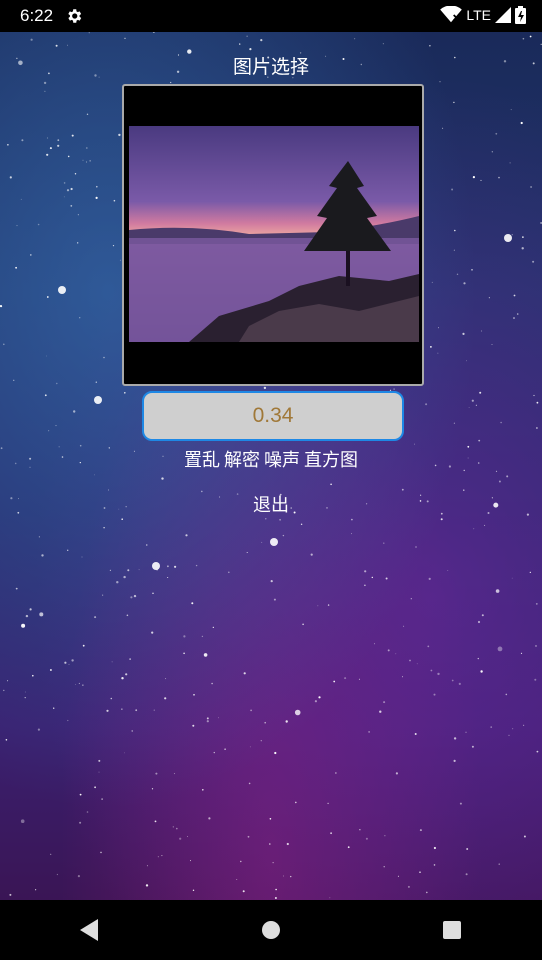 This screenshot has width=542, height=960. What do you see at coordinates (37, 15) in the screenshot?
I see `clock: 6:22` at bounding box center [37, 15].